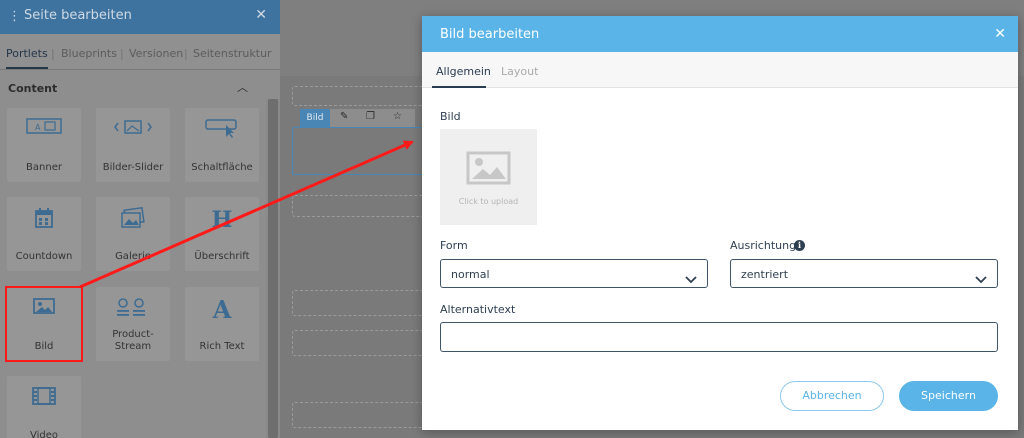 The height and width of the screenshot is (438, 1024). I want to click on section-label: Content, so click(33, 88).